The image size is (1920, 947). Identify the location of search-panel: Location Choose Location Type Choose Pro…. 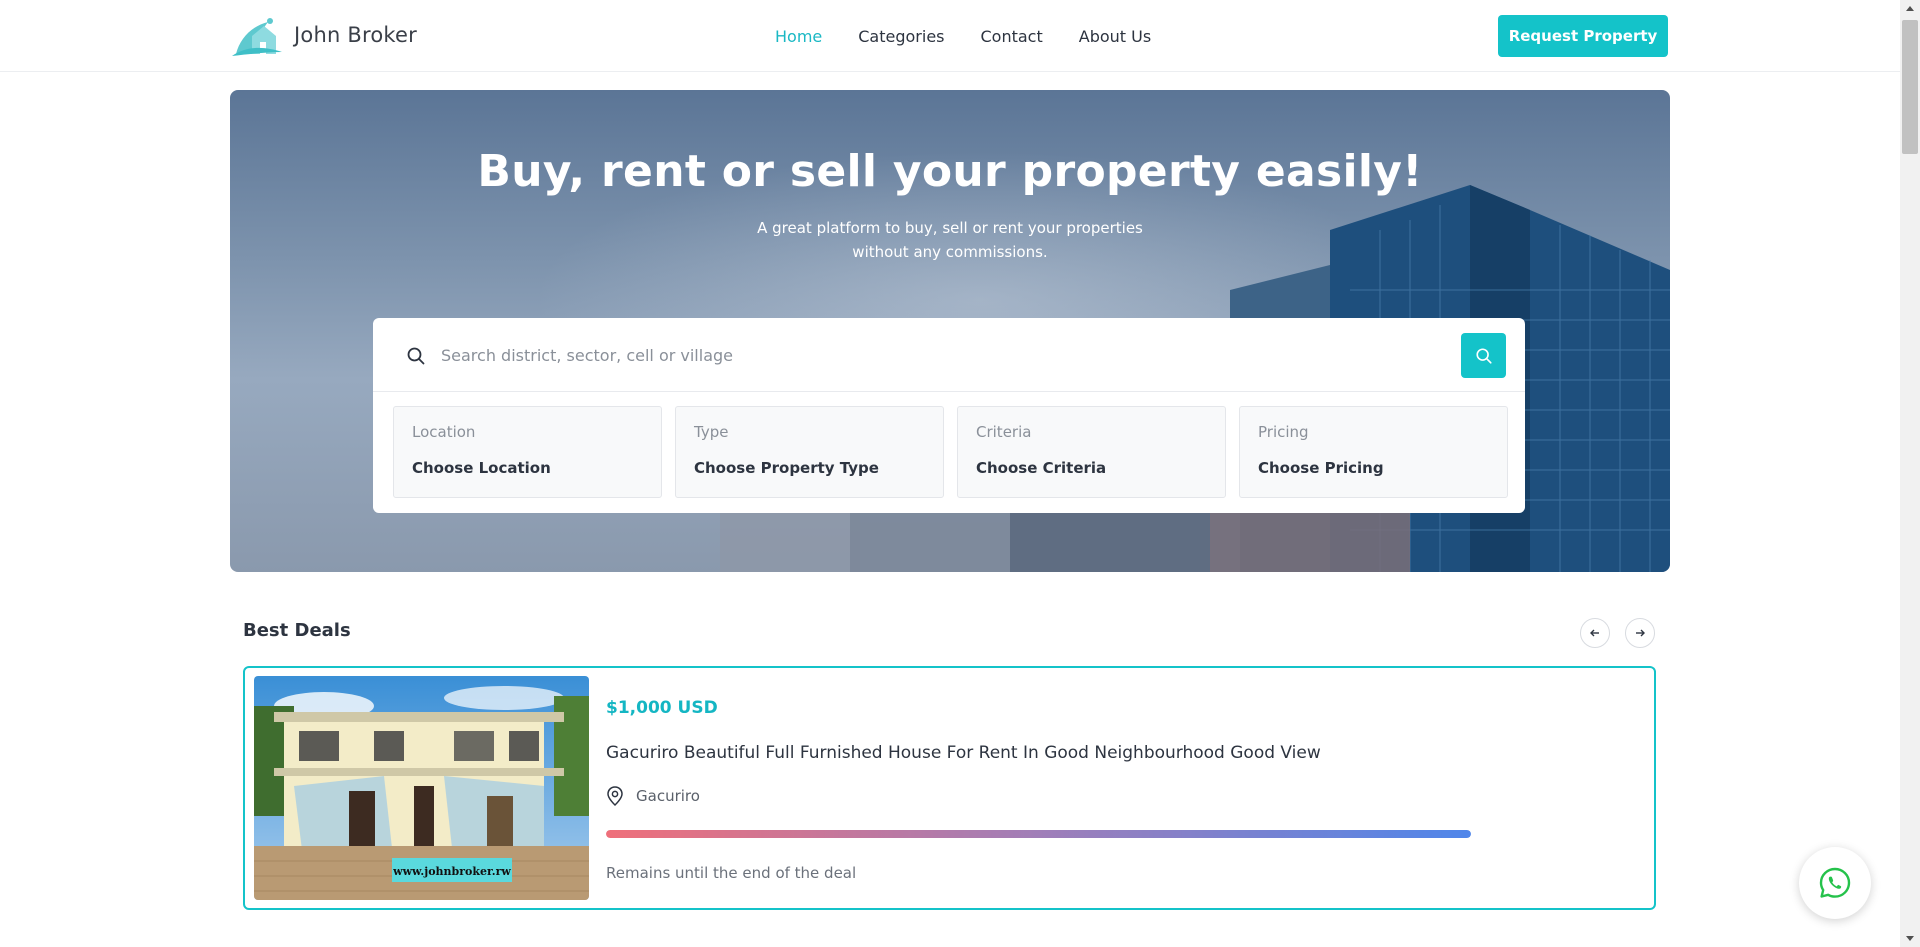
(949, 415).